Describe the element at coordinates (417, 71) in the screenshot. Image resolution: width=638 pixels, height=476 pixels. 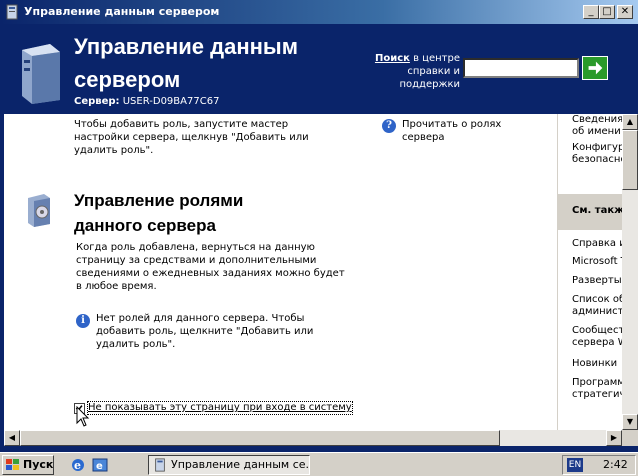
I see `search-label: Поиск в центре справки и поддержки` at that location.